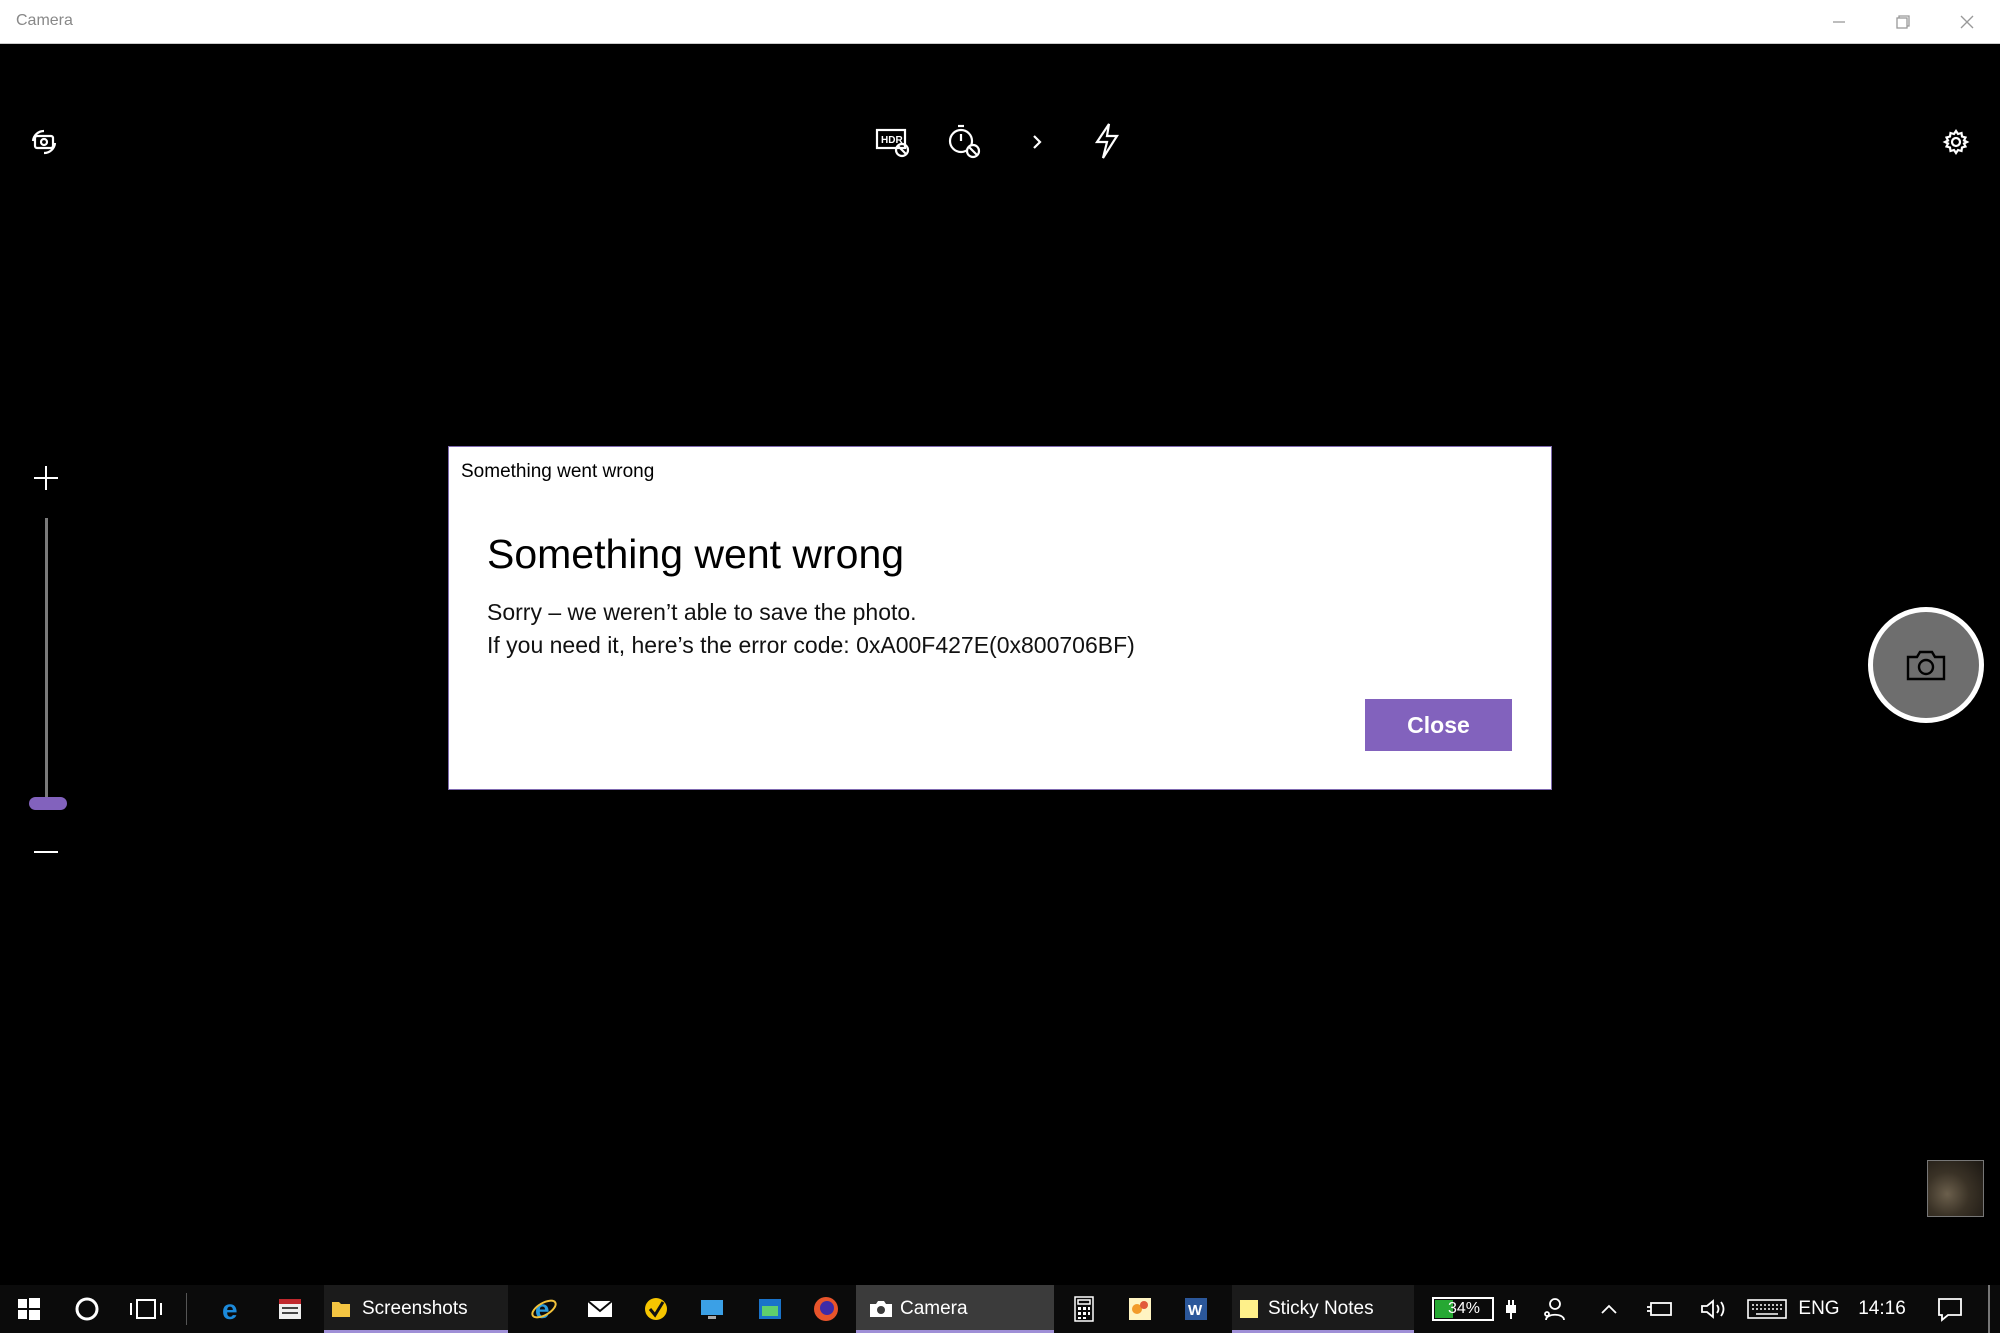 The width and height of the screenshot is (2000, 1333). What do you see at coordinates (341, 1309) in the screenshot?
I see `folder-icon` at bounding box center [341, 1309].